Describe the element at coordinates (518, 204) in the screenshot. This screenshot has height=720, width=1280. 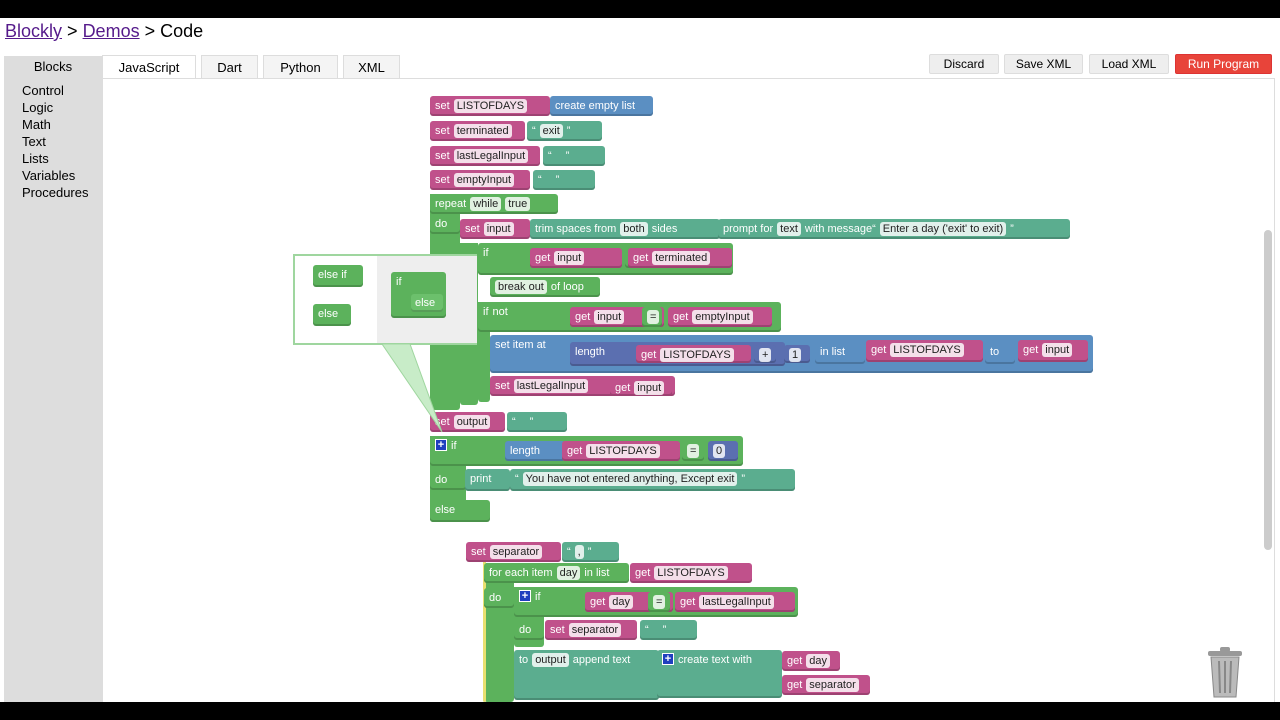
I see `block-field: true` at that location.